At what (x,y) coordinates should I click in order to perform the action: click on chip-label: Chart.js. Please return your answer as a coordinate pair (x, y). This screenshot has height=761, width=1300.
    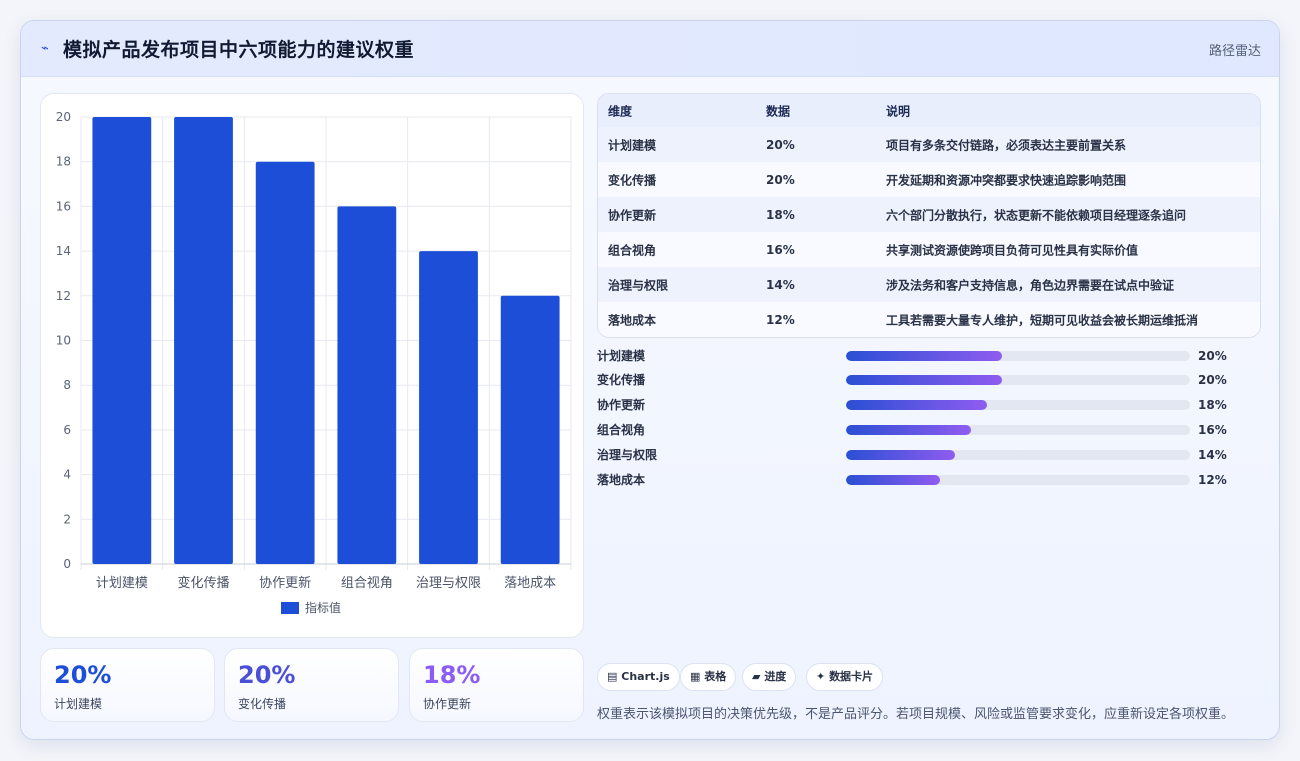
    Looking at the image, I should click on (645, 676).